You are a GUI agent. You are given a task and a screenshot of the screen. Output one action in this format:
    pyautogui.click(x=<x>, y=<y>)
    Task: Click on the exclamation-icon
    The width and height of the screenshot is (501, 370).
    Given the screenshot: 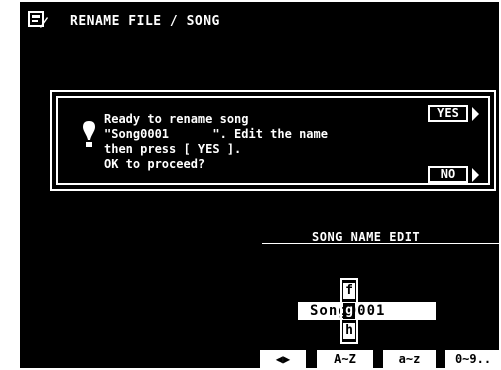 What is the action you would take?
    pyautogui.click(x=89, y=134)
    